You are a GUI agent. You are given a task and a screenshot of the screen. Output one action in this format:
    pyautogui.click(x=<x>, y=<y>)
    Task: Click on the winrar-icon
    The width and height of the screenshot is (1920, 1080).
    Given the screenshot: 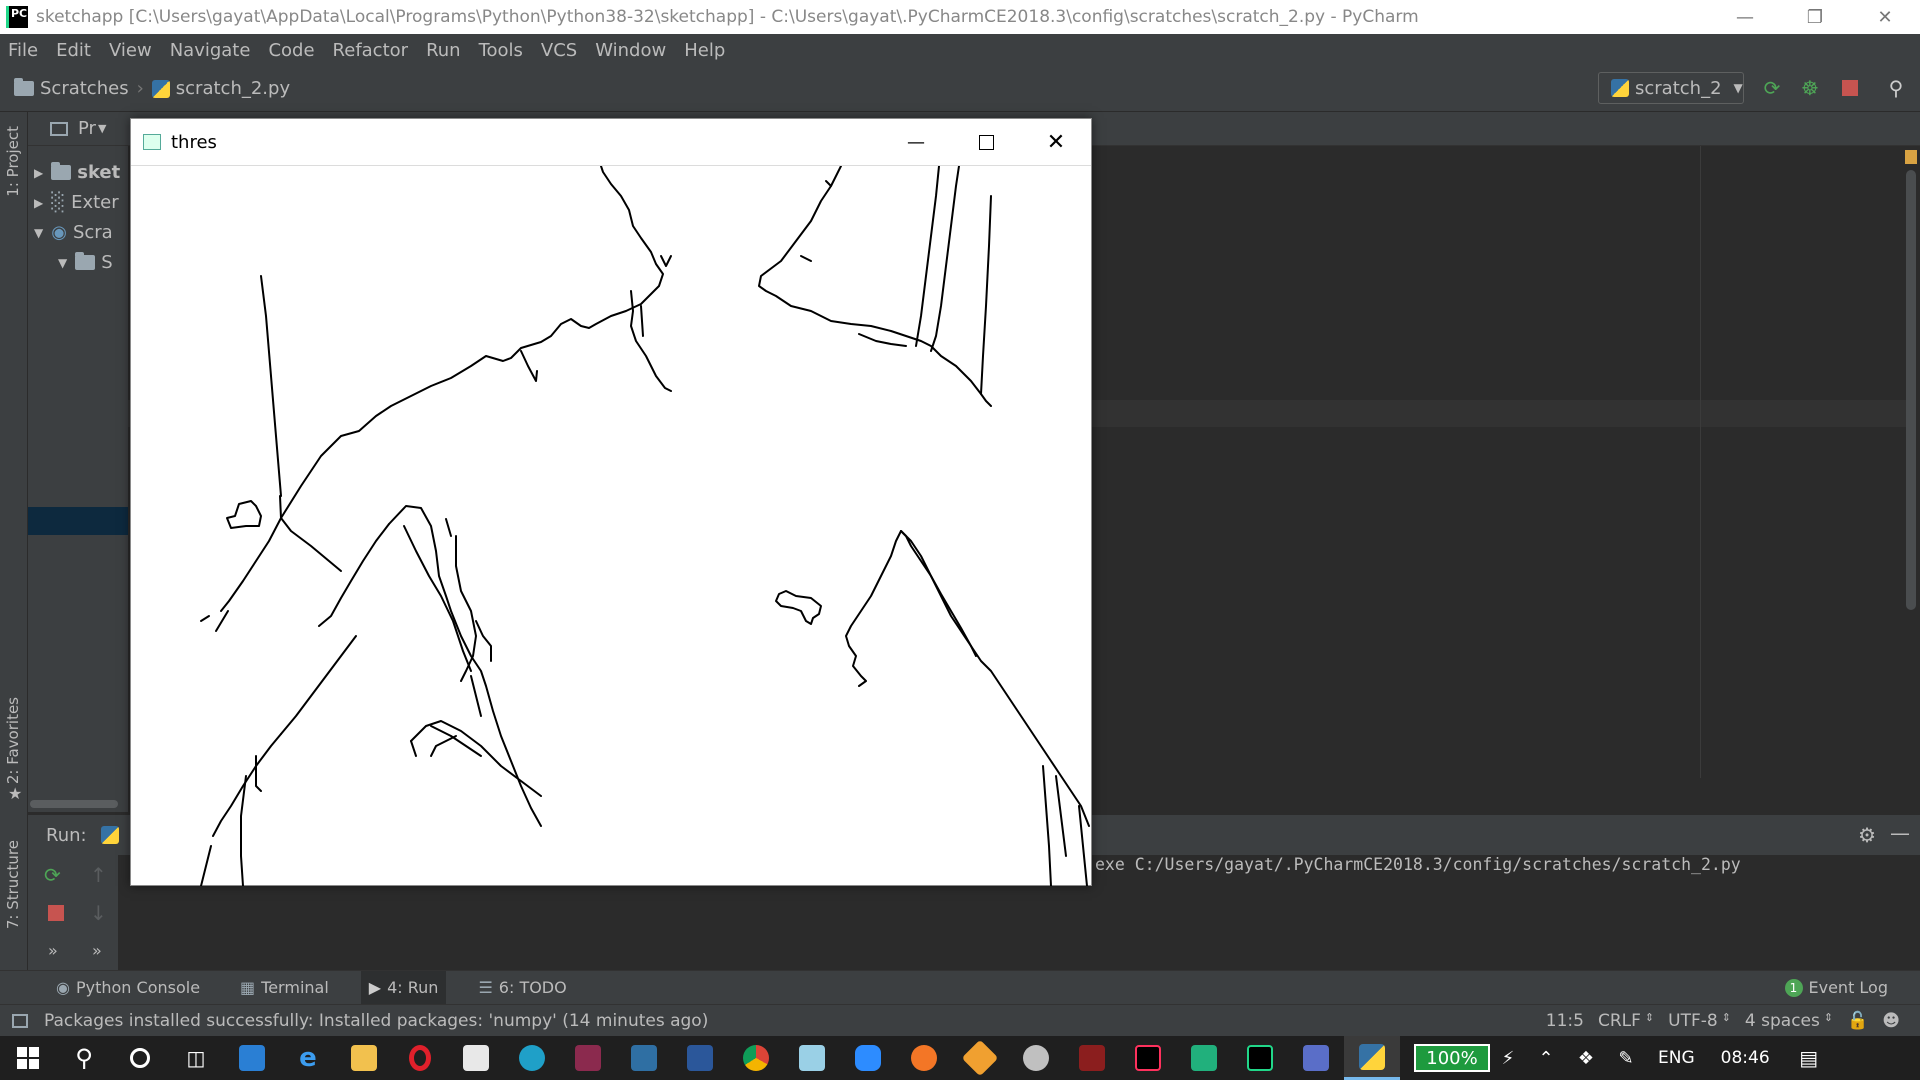 What is the action you would take?
    pyautogui.click(x=588, y=1058)
    